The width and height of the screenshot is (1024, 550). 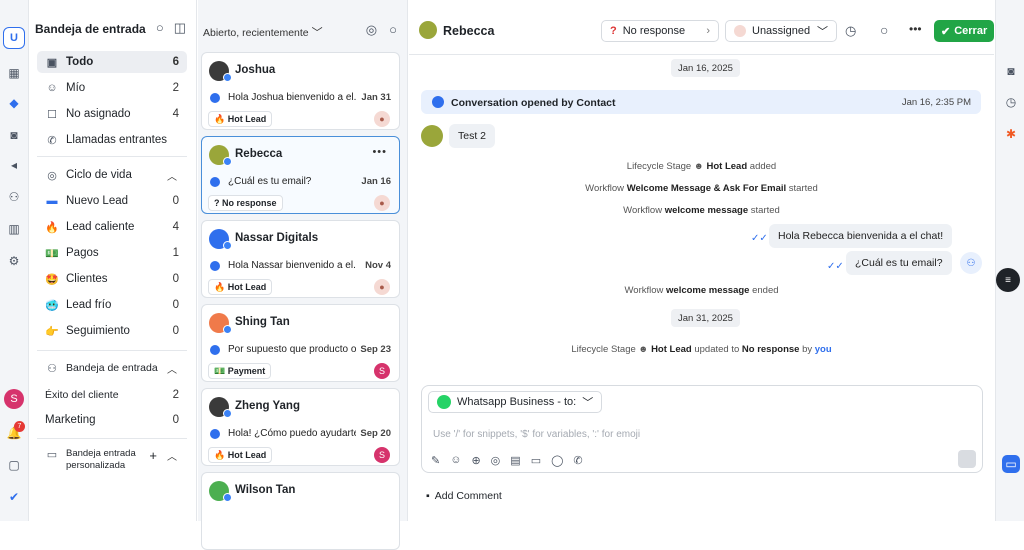 I want to click on new-lead-icon: ▬, so click(x=52, y=201).